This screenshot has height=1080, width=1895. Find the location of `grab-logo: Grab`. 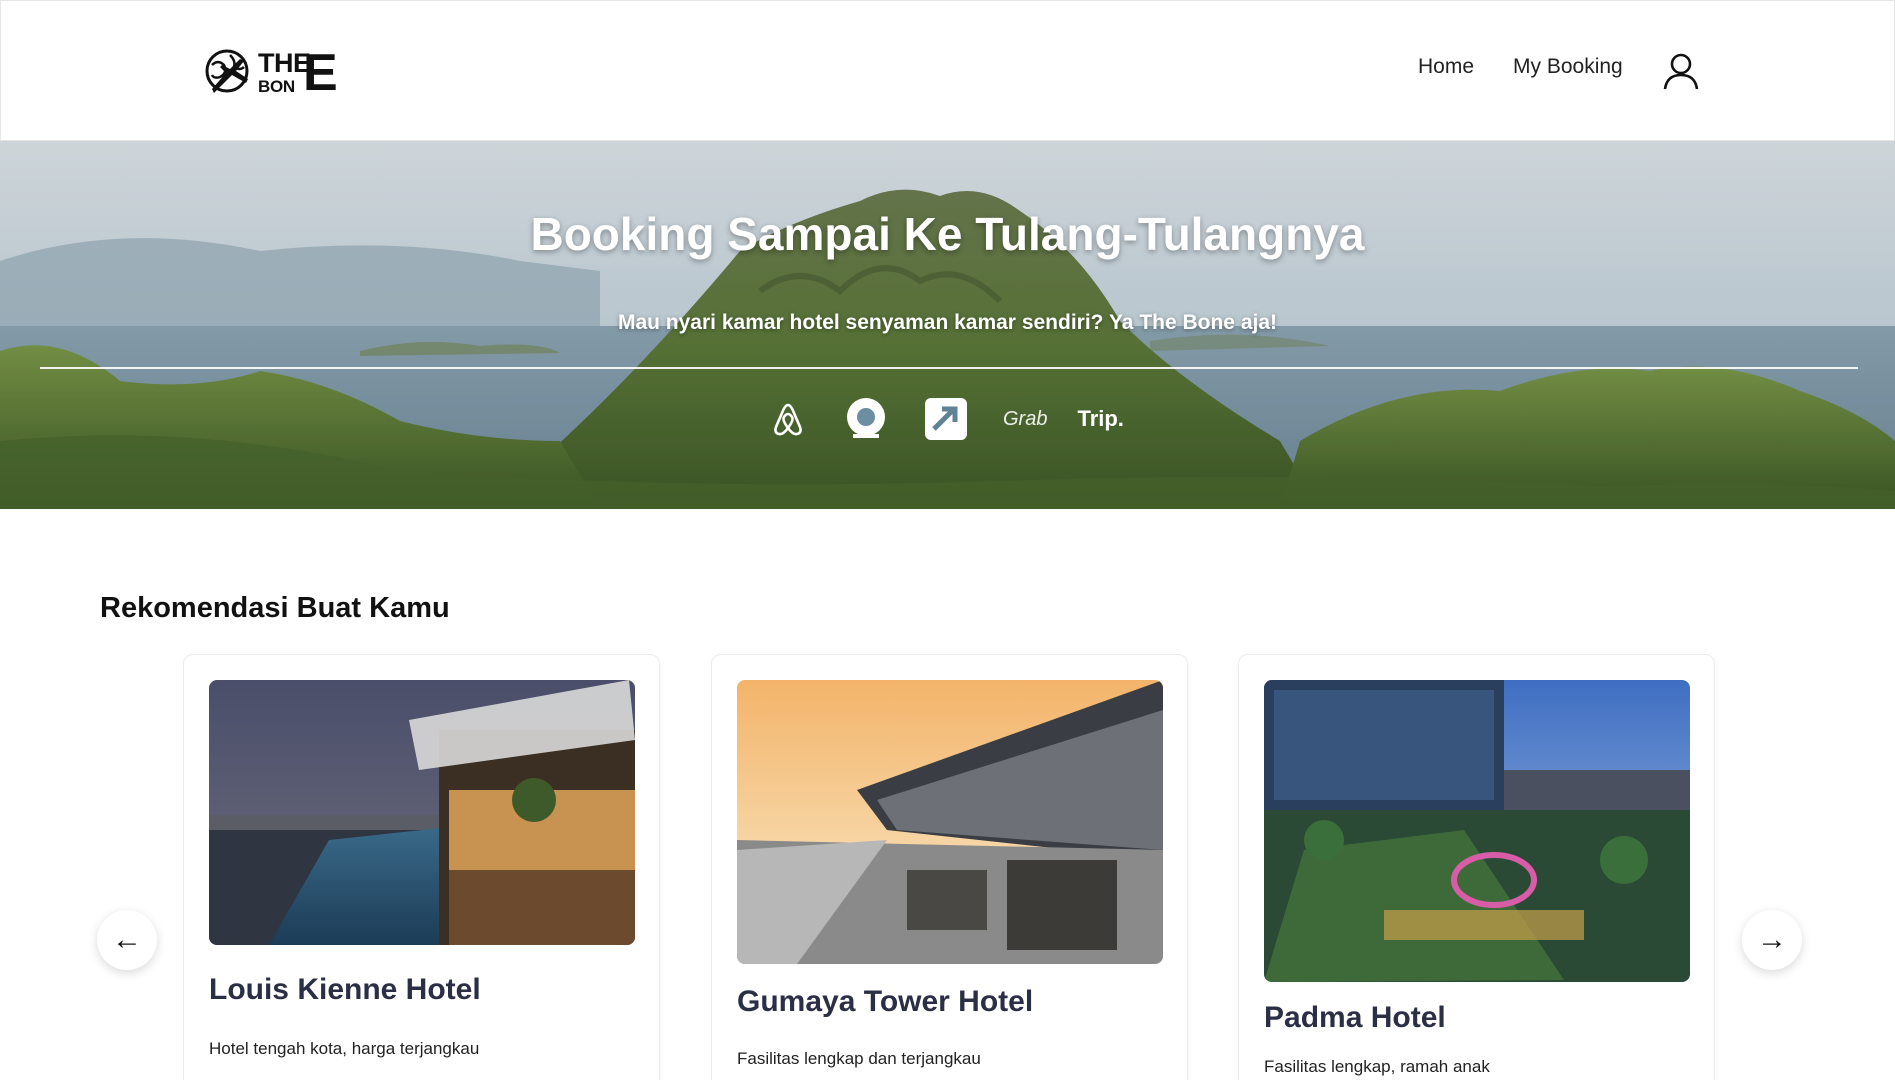

grab-logo: Grab is located at coordinates (1025, 418).